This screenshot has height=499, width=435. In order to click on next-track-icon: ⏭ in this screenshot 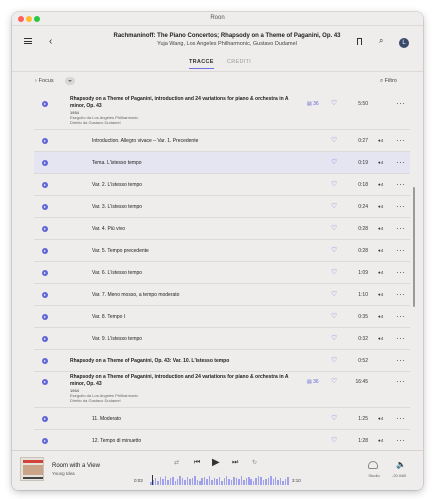, I will do `click(235, 463)`.